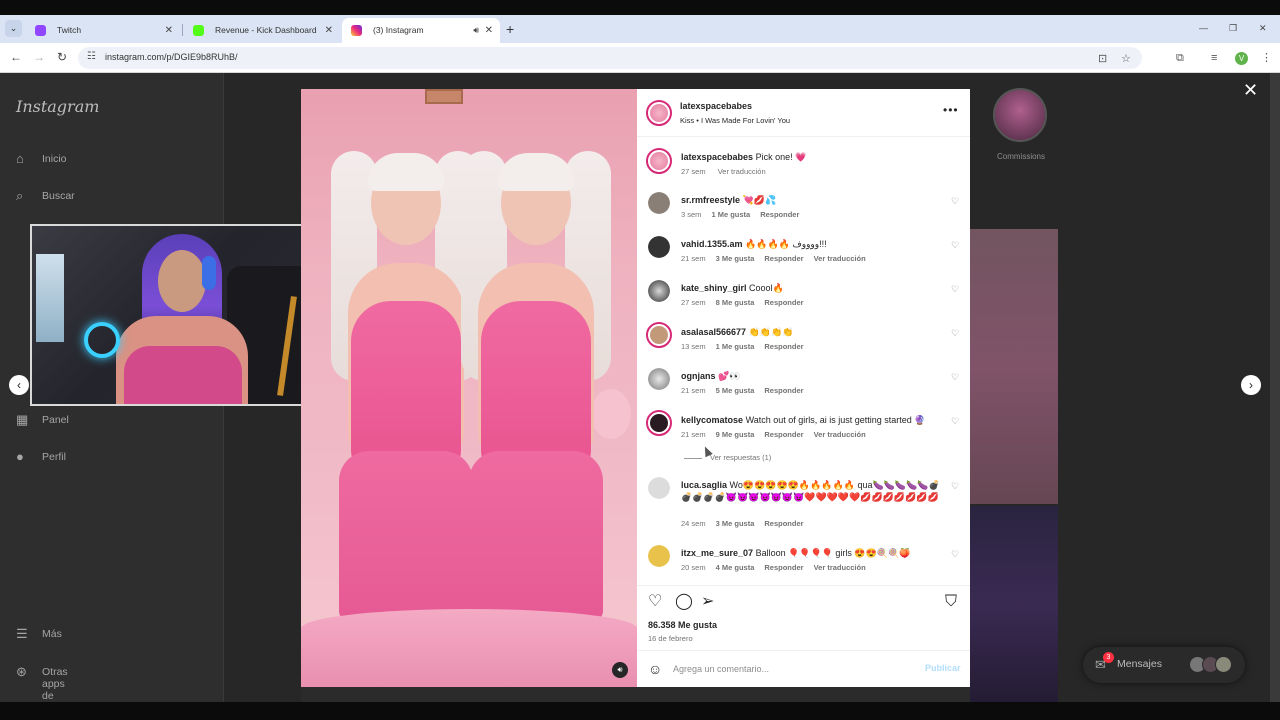 The height and width of the screenshot is (720, 1280). What do you see at coordinates (1014, 604) in the screenshot?
I see `background-grid-thumbnail` at bounding box center [1014, 604].